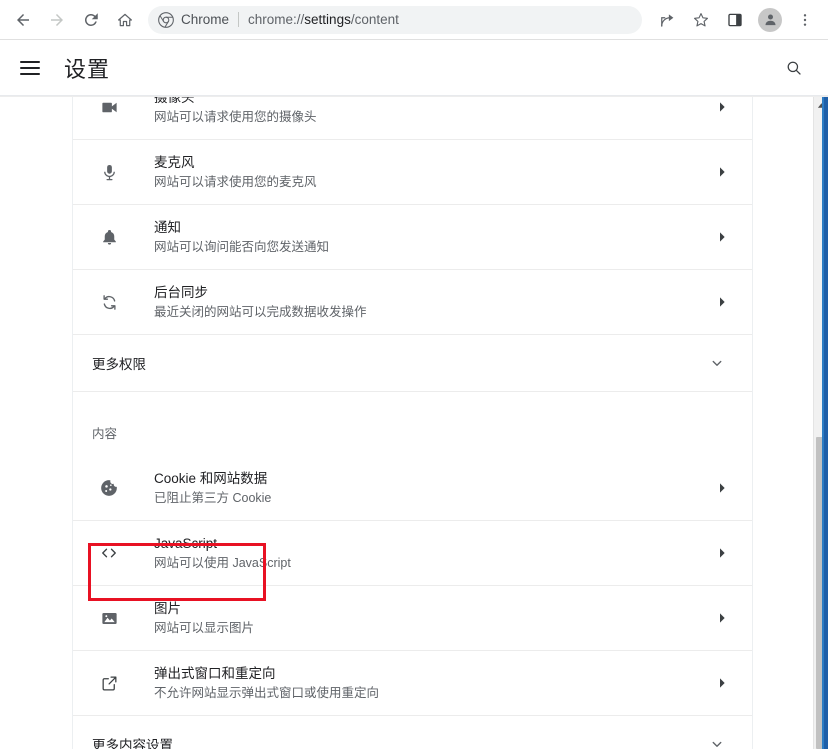  Describe the element at coordinates (239, 19) in the screenshot. I see `omnibox-separator` at that location.